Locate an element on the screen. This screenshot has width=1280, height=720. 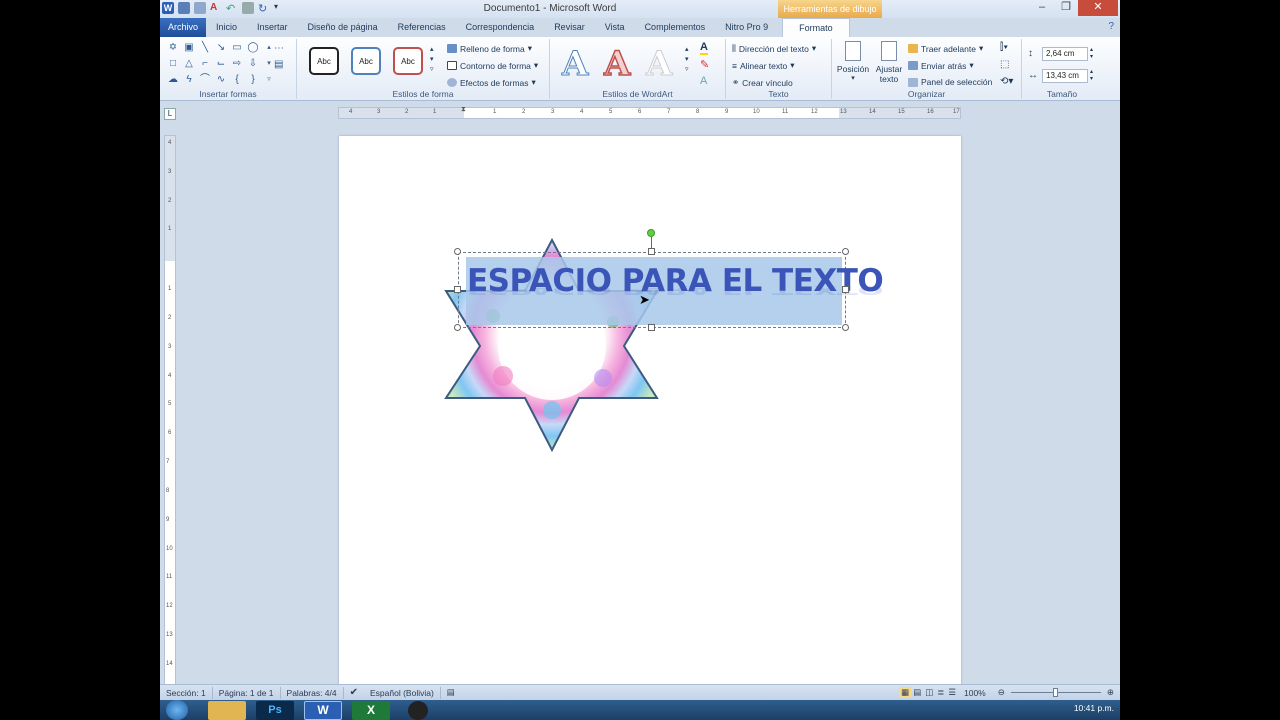
brace-right-icon: } is located at coordinates (253, 80).